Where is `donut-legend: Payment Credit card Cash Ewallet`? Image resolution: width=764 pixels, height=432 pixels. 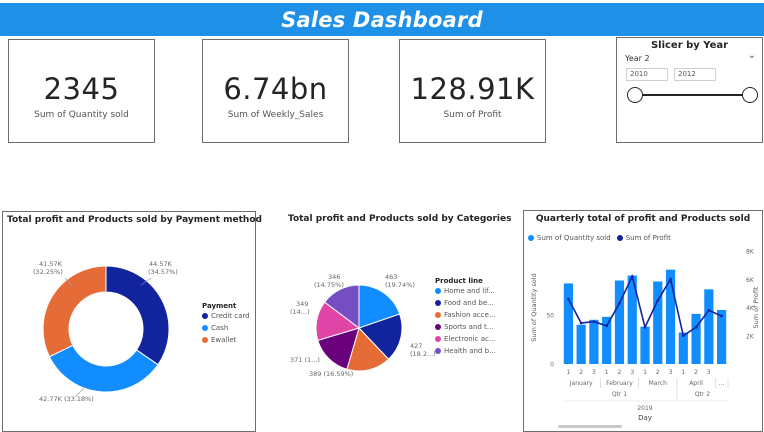 donut-legend: Payment Credit card Cash Ewallet is located at coordinates (226, 324).